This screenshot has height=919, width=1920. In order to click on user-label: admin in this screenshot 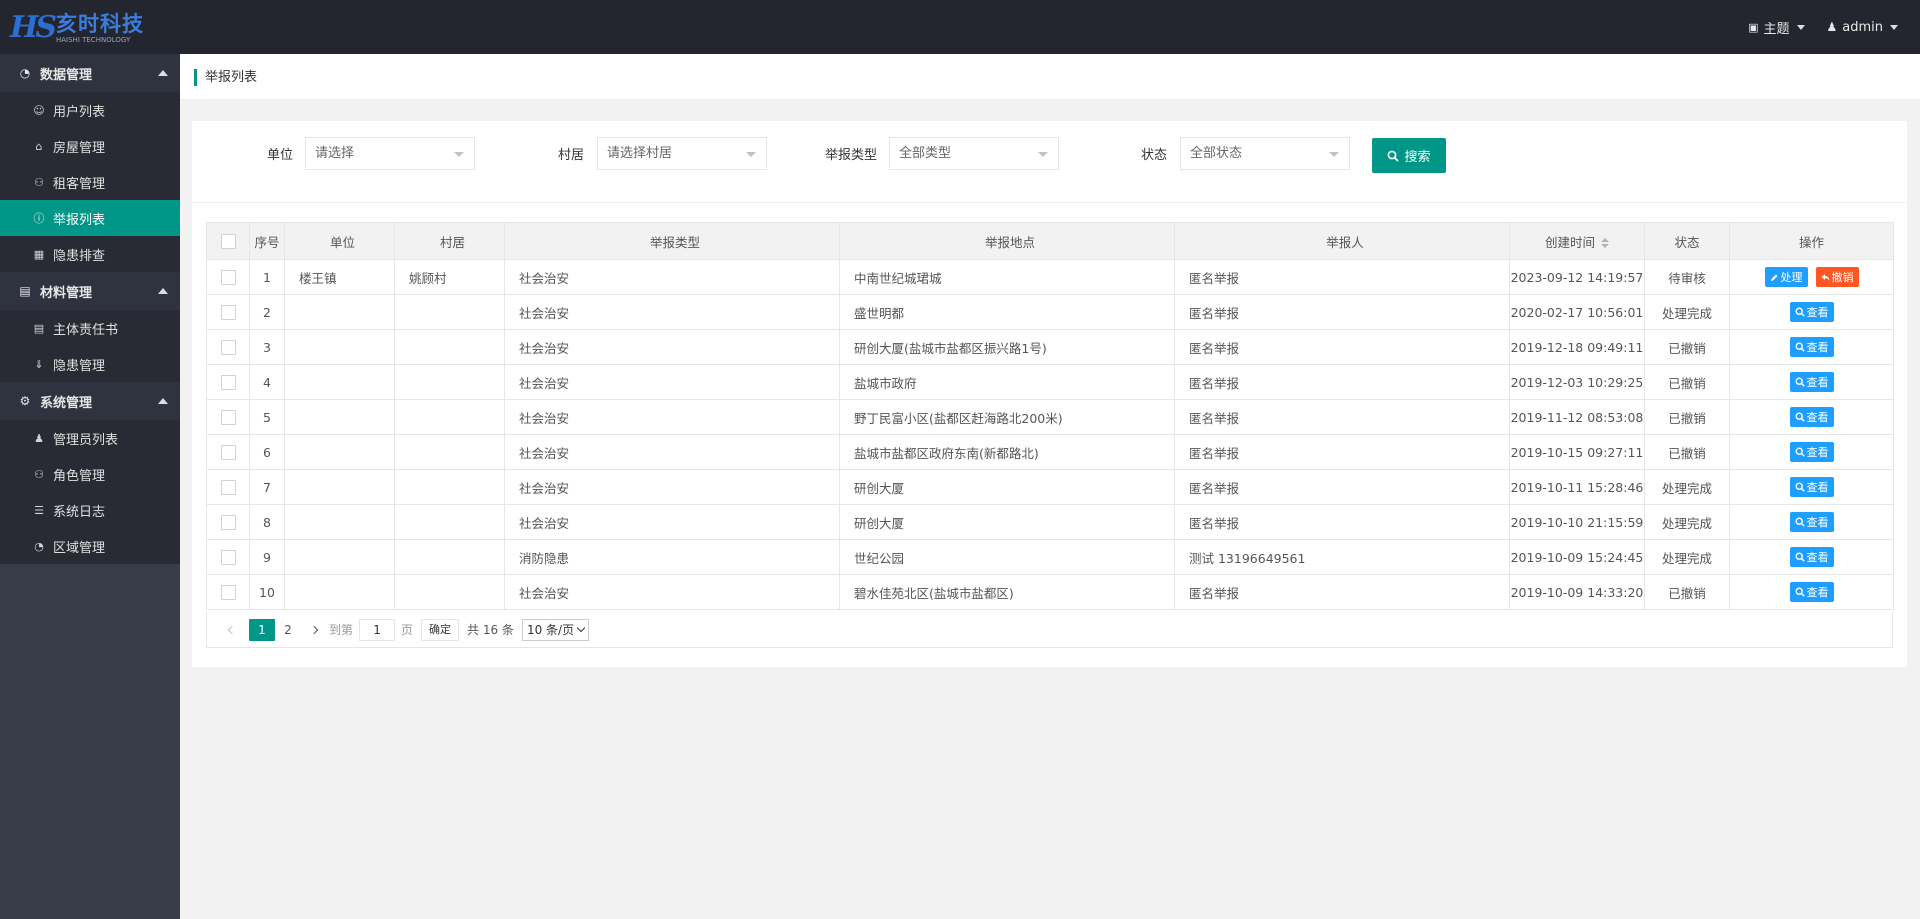, I will do `click(1862, 27)`.